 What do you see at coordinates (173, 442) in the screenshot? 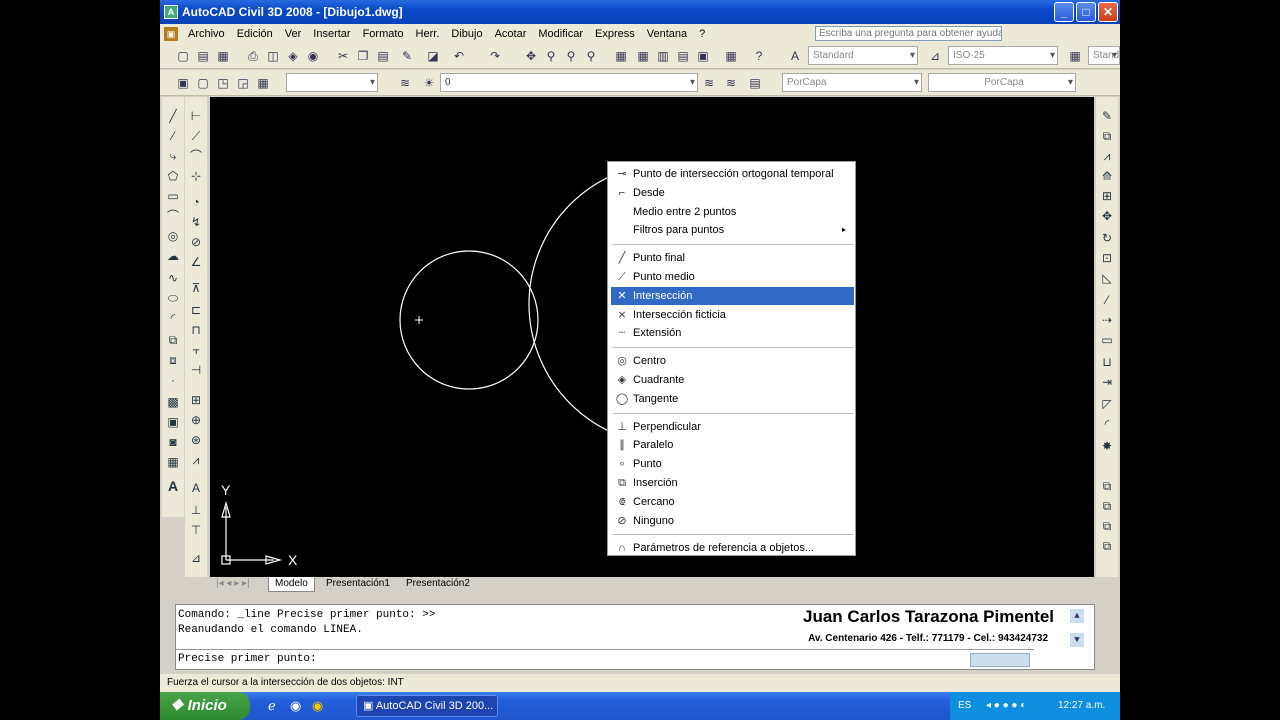
I see `region-icon: ◙` at bounding box center [173, 442].